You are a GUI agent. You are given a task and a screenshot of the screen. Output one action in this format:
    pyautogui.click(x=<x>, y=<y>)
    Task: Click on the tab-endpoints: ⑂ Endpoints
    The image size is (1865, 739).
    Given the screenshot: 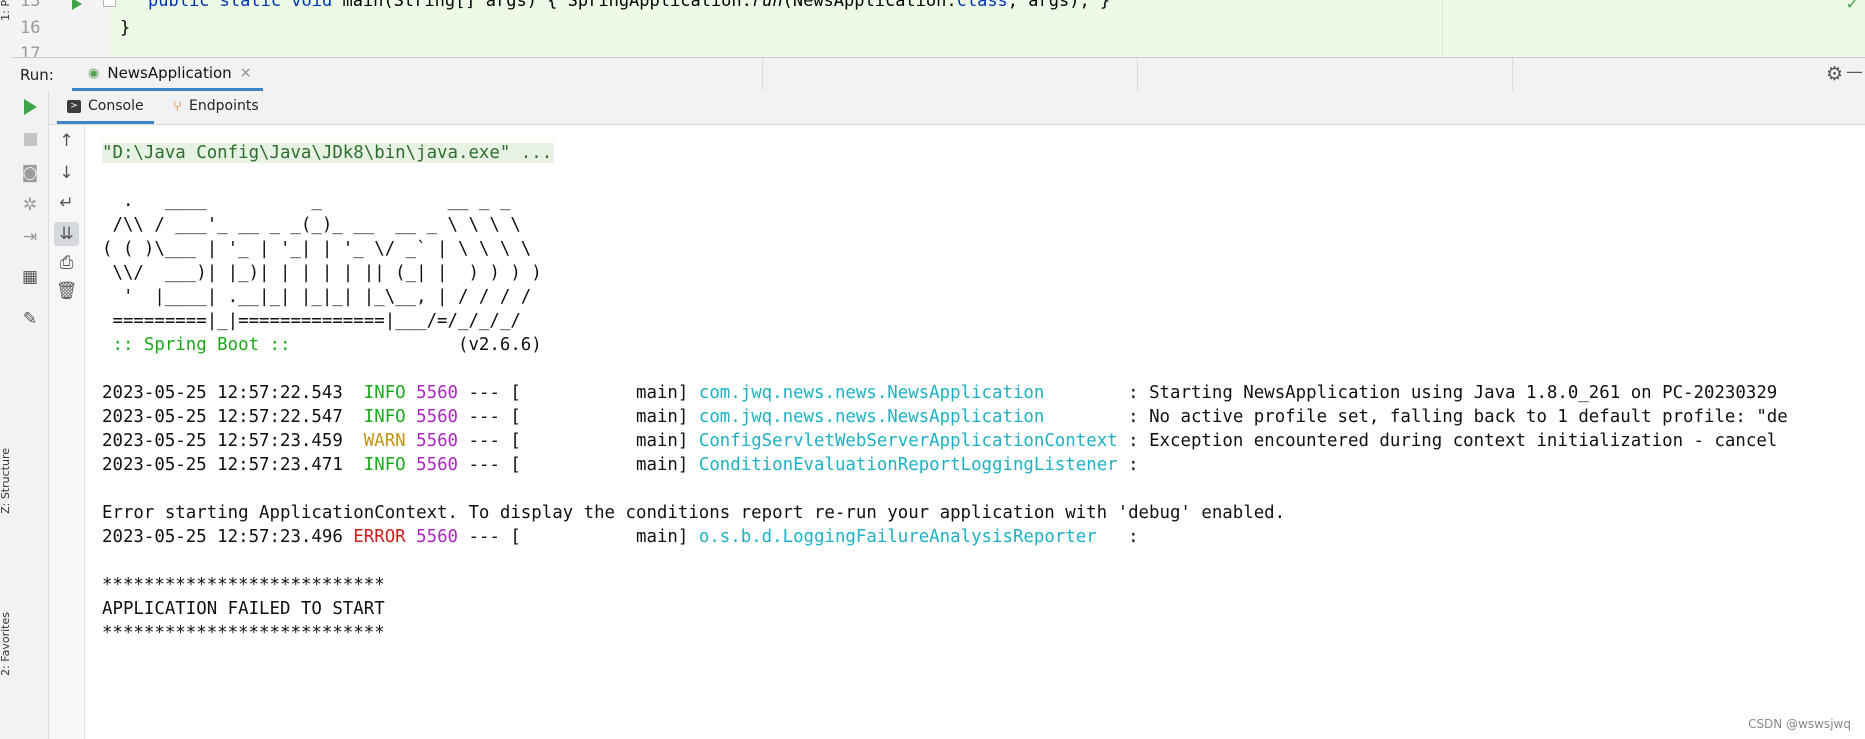 What is the action you would take?
    pyautogui.click(x=216, y=106)
    